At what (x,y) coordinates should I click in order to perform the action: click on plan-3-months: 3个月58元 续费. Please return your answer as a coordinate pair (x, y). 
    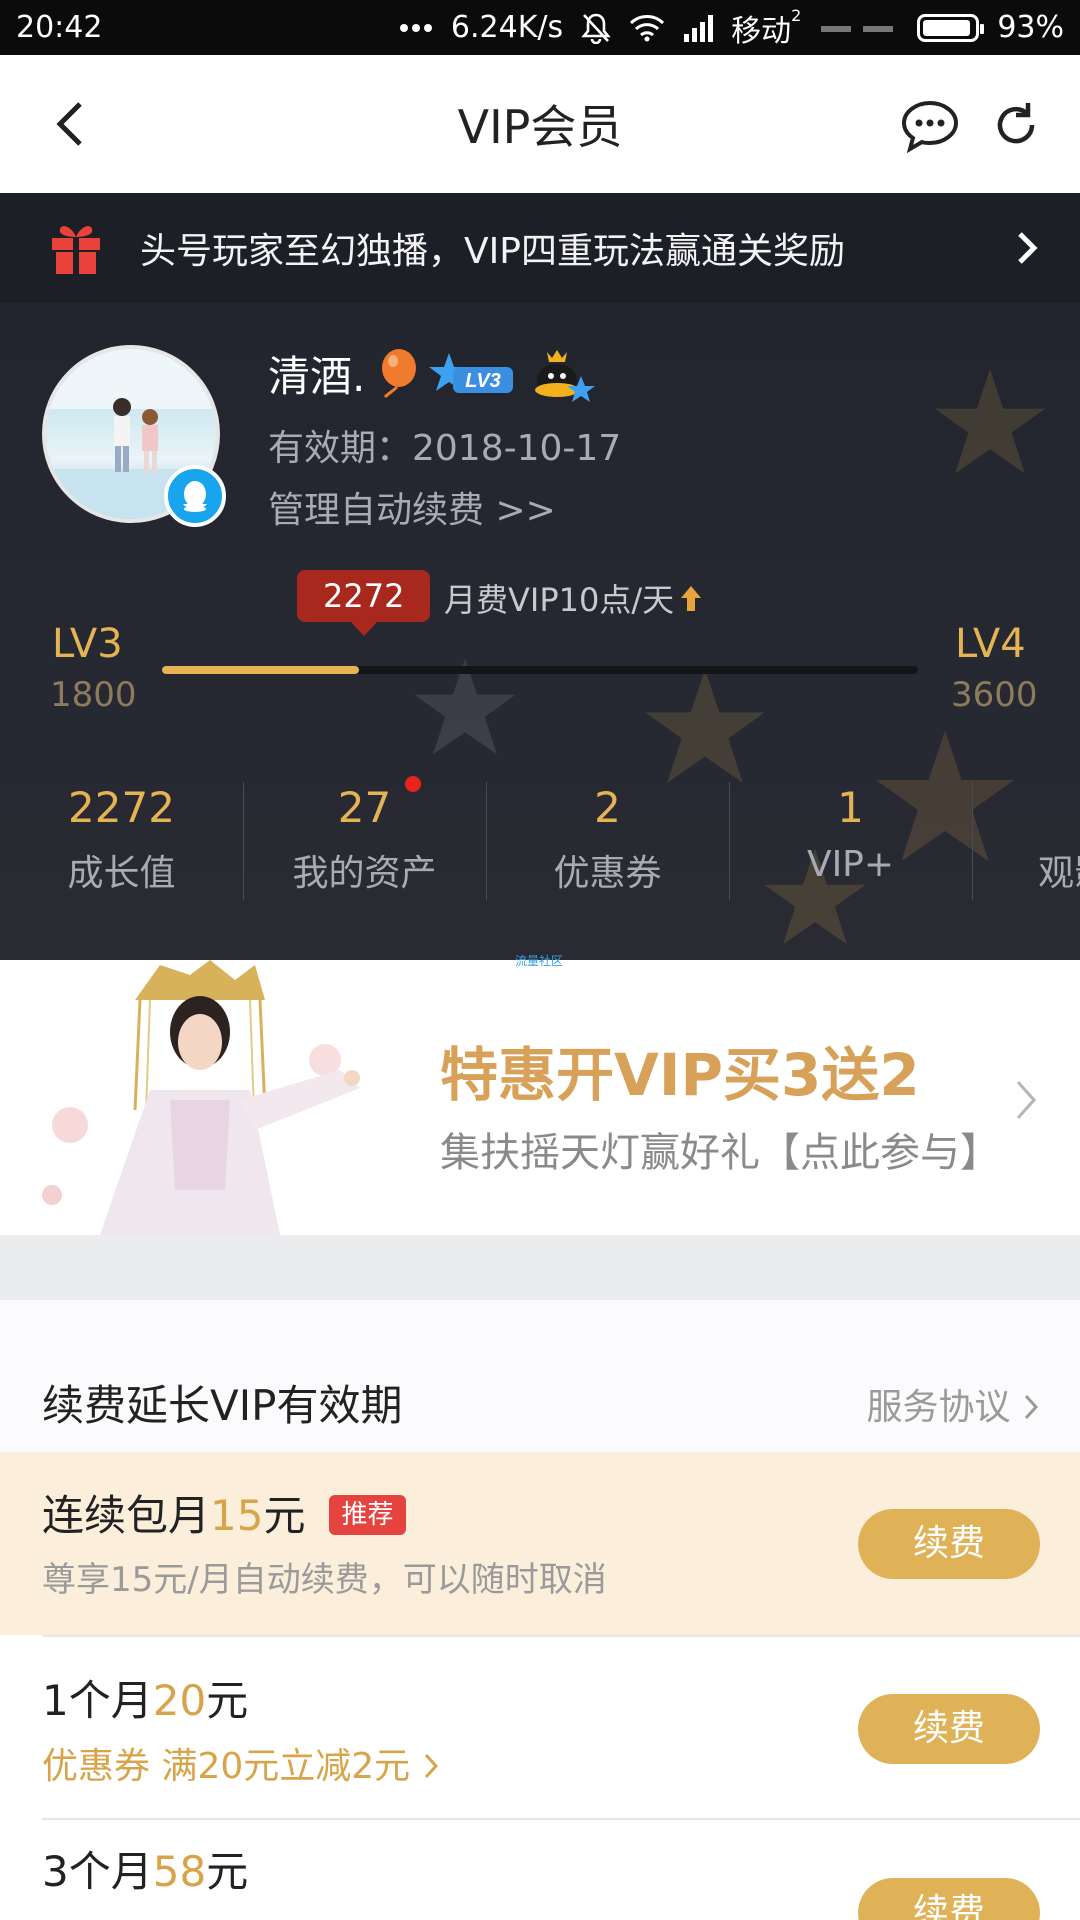
    Looking at the image, I should click on (540, 1870).